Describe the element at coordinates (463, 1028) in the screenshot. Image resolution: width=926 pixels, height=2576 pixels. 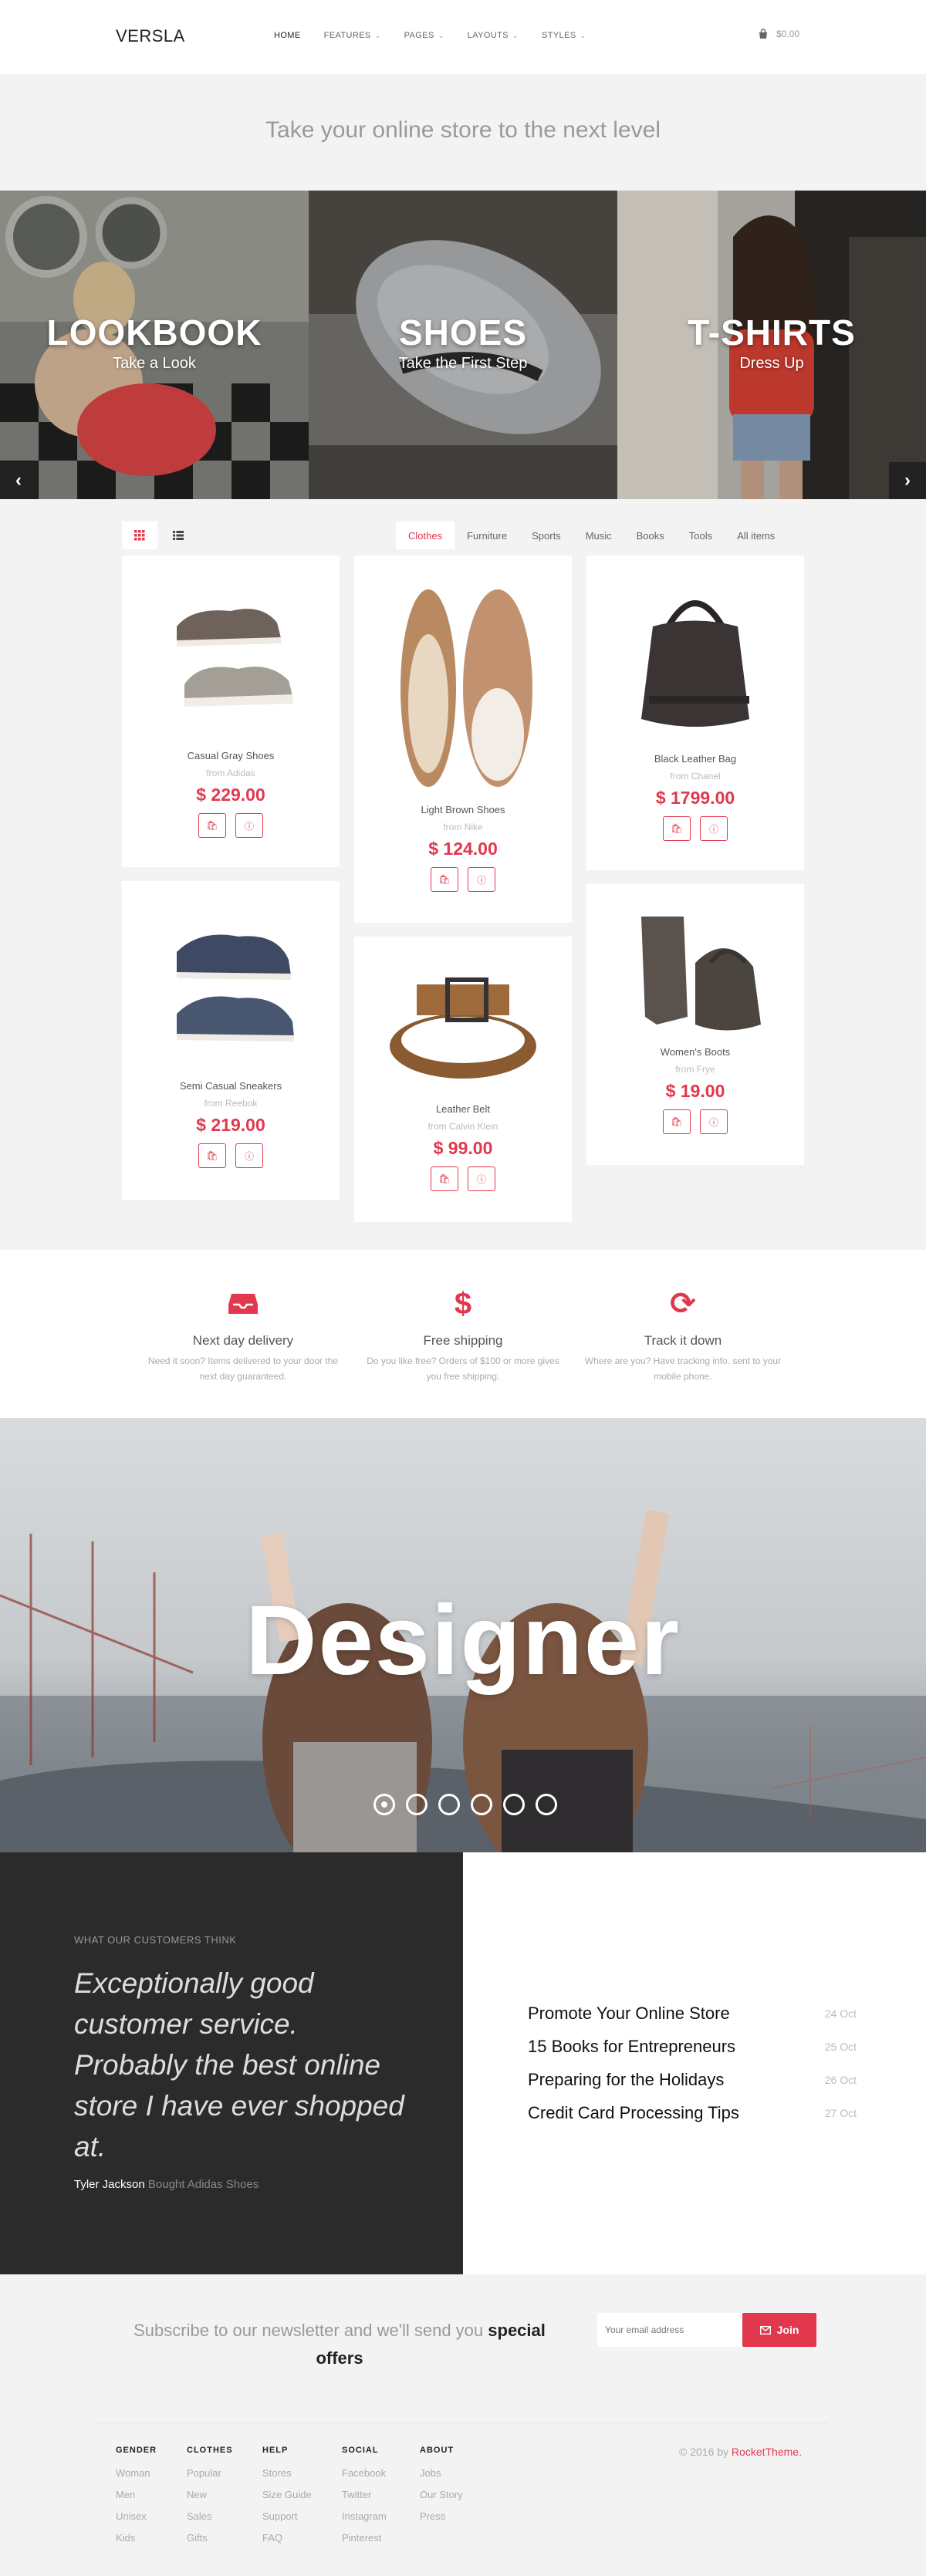
I see `product-image` at that location.